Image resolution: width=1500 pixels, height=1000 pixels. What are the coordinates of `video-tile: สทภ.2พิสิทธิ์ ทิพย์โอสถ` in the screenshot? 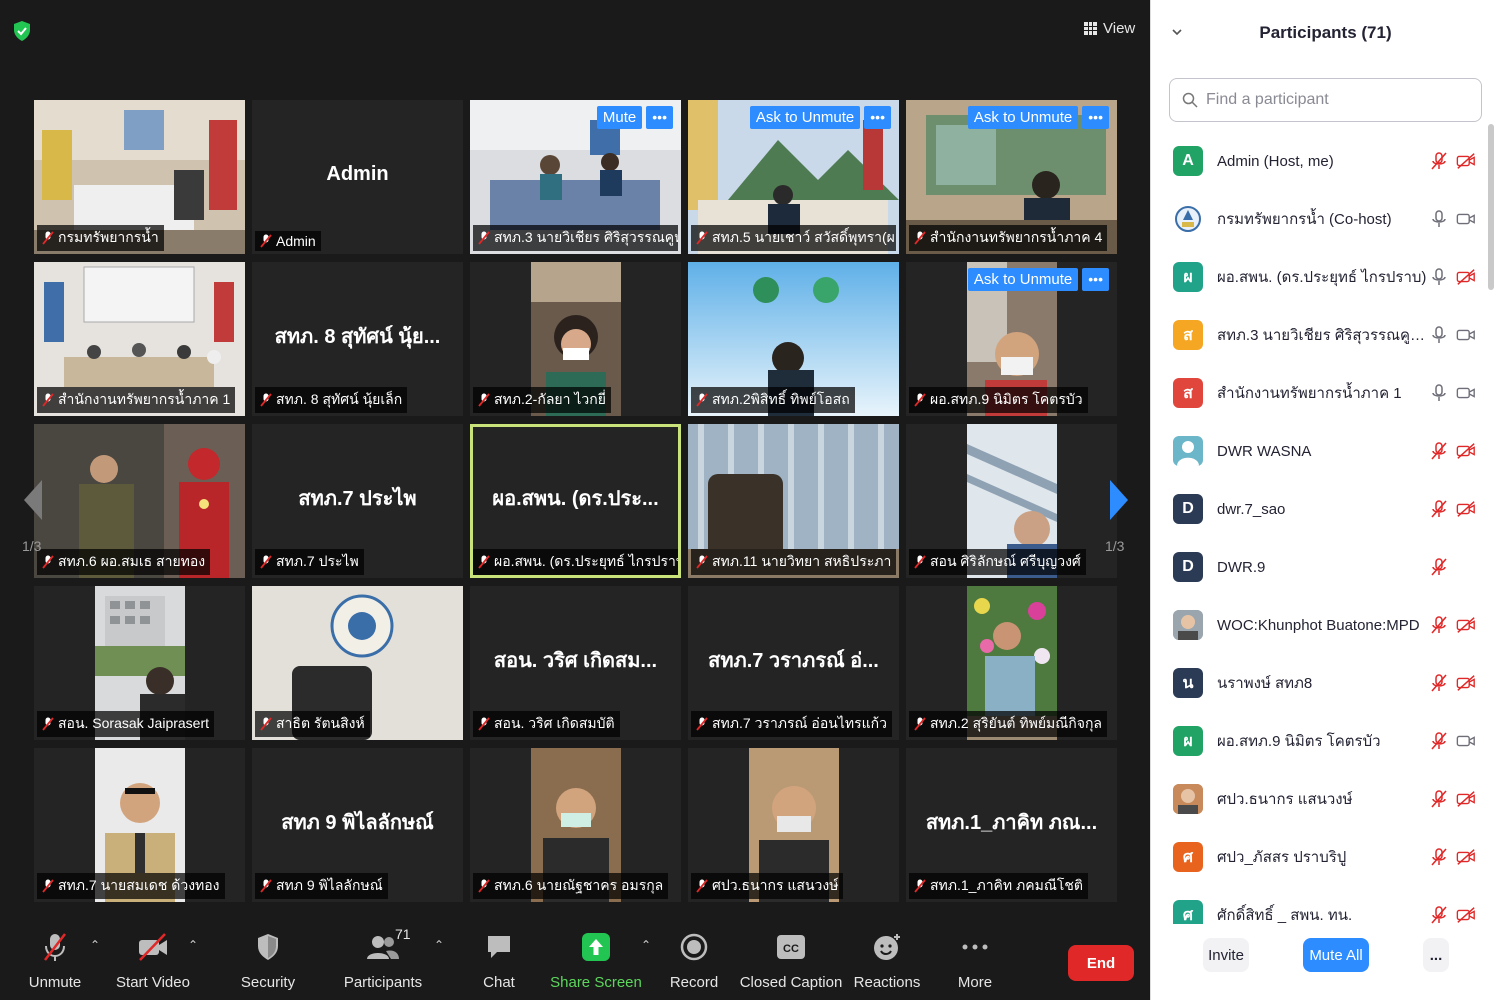 It's located at (793, 339).